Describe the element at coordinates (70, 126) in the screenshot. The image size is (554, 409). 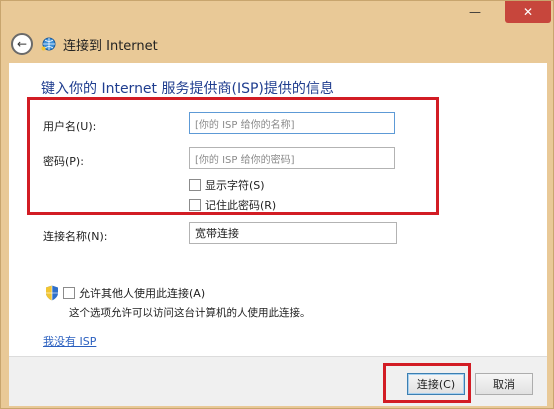
I see `username-label: 用户名(U):` at that location.